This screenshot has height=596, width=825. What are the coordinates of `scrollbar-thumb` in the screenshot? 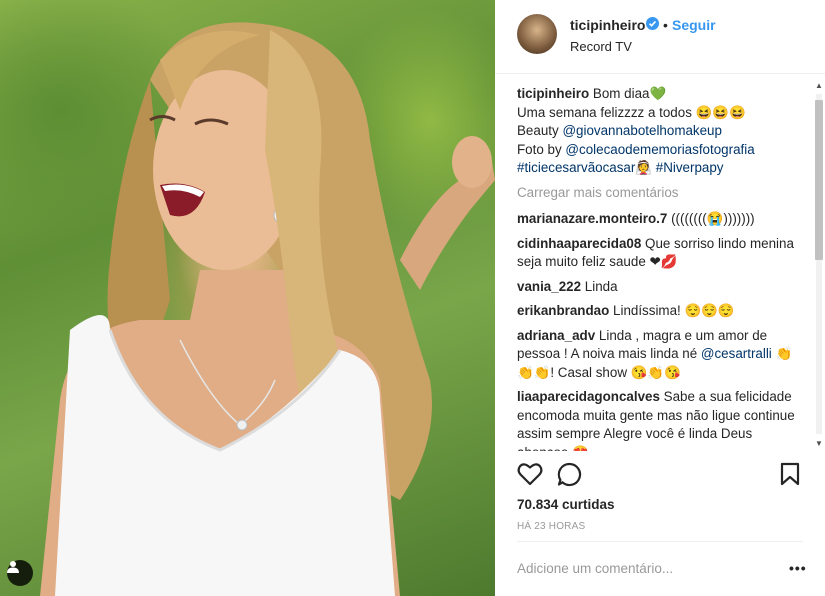 It's located at (819, 180).